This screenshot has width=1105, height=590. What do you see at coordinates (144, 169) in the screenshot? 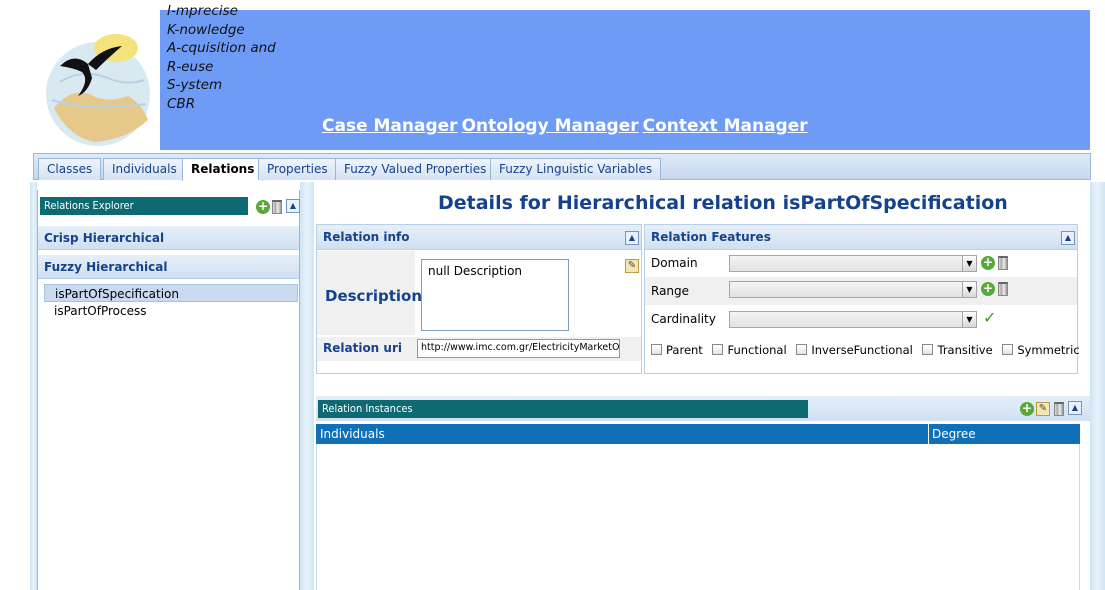
I see `tab-individuals: Individuals` at bounding box center [144, 169].